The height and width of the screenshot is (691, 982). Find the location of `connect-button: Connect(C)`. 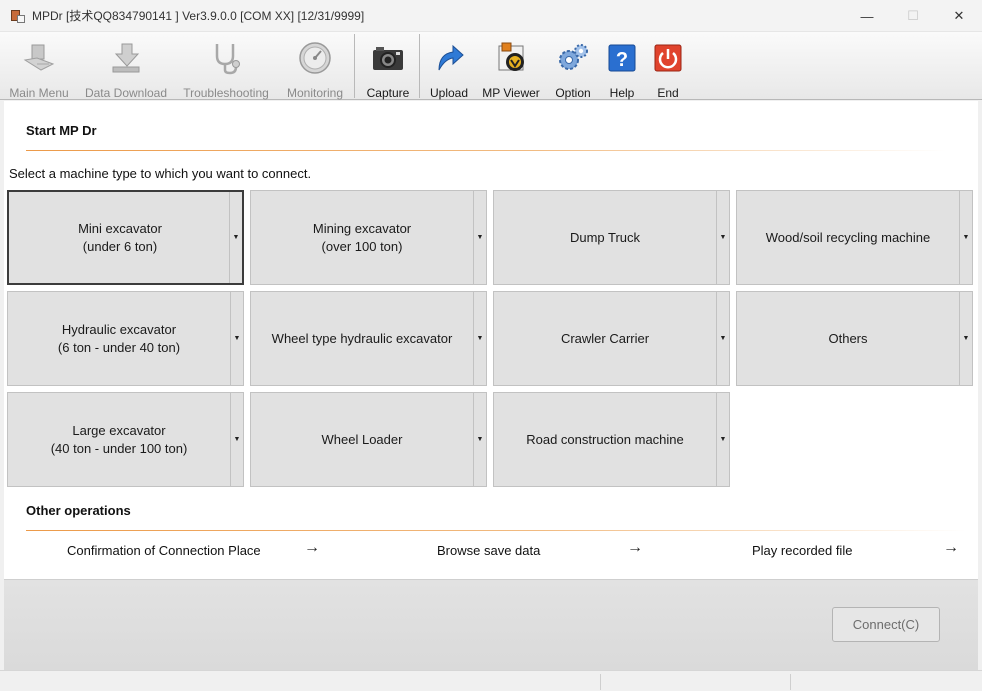

connect-button: Connect(C) is located at coordinates (886, 624).